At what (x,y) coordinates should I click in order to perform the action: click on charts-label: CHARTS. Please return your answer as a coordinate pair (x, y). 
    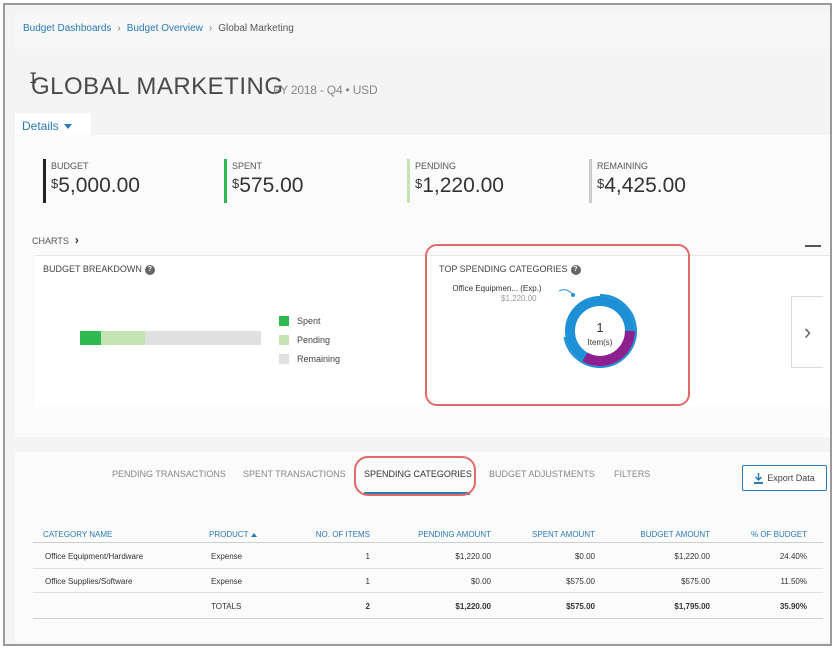
    Looking at the image, I should click on (50, 241).